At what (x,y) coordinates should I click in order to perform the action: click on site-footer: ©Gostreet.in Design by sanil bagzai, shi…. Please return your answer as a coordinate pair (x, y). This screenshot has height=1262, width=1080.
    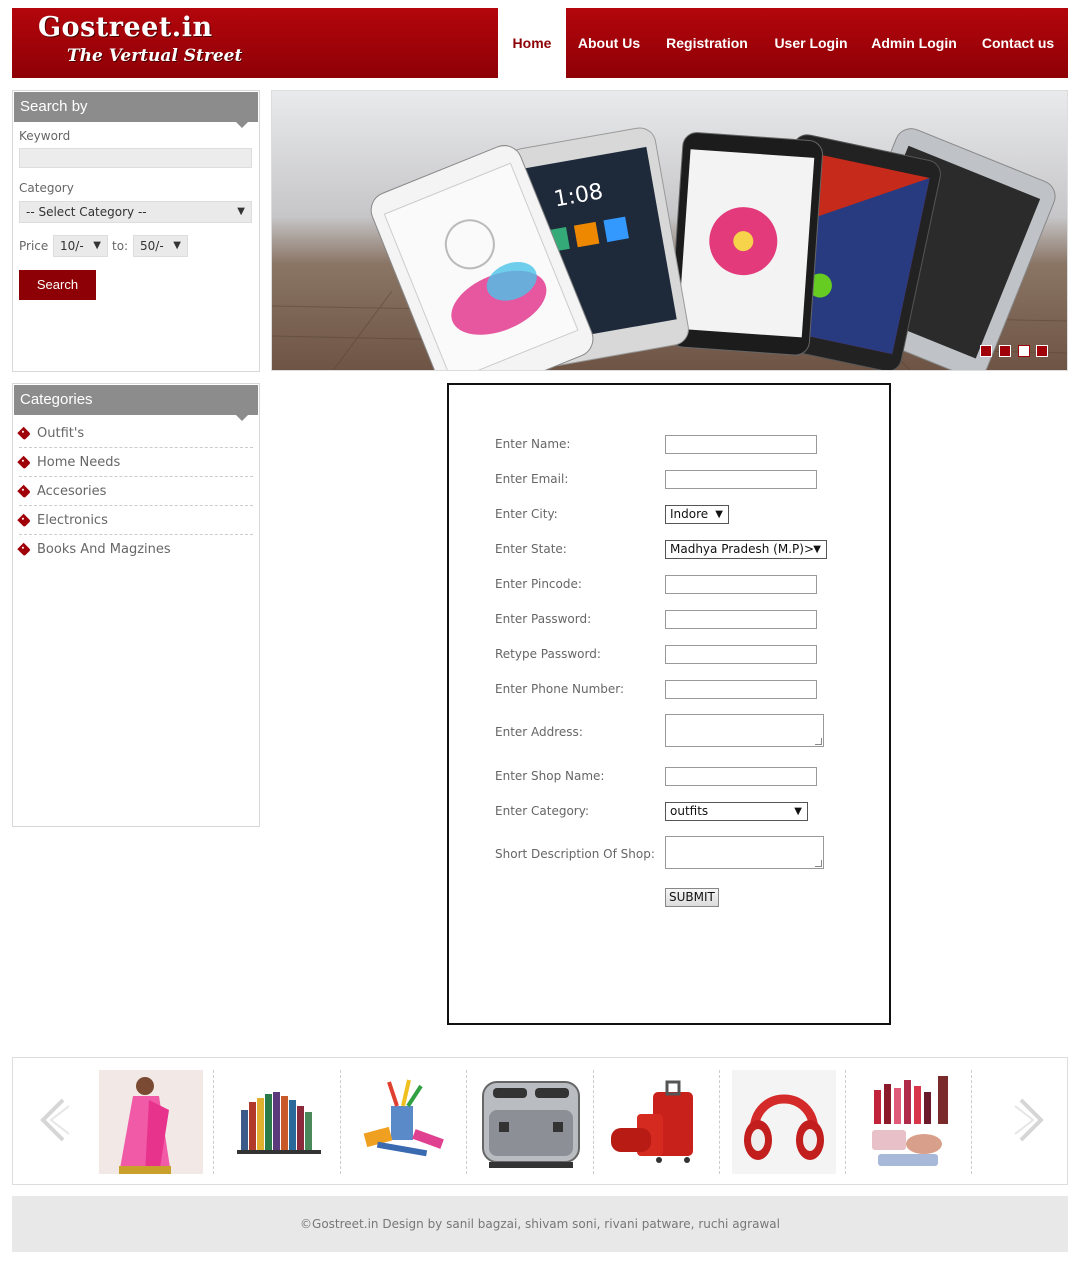
    Looking at the image, I should click on (540, 1224).